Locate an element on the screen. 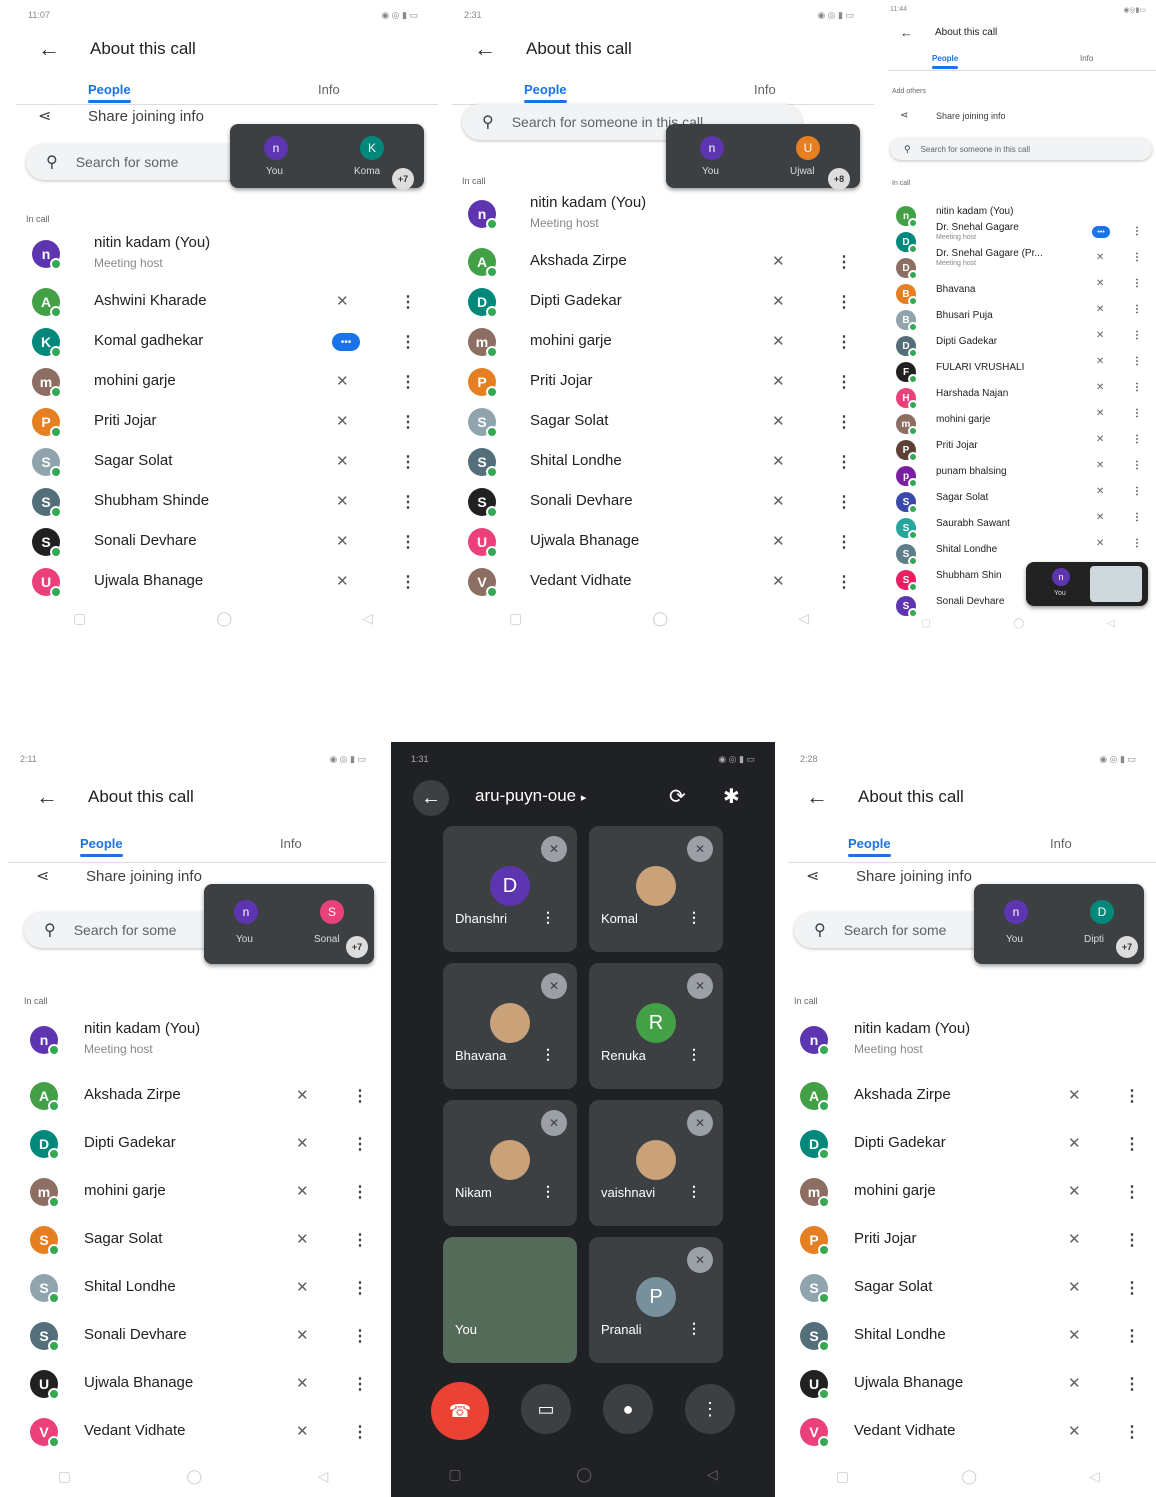 The image size is (1156, 1497). participant-tile: D ✕ ⋮ Dhanshri is located at coordinates (510, 889).